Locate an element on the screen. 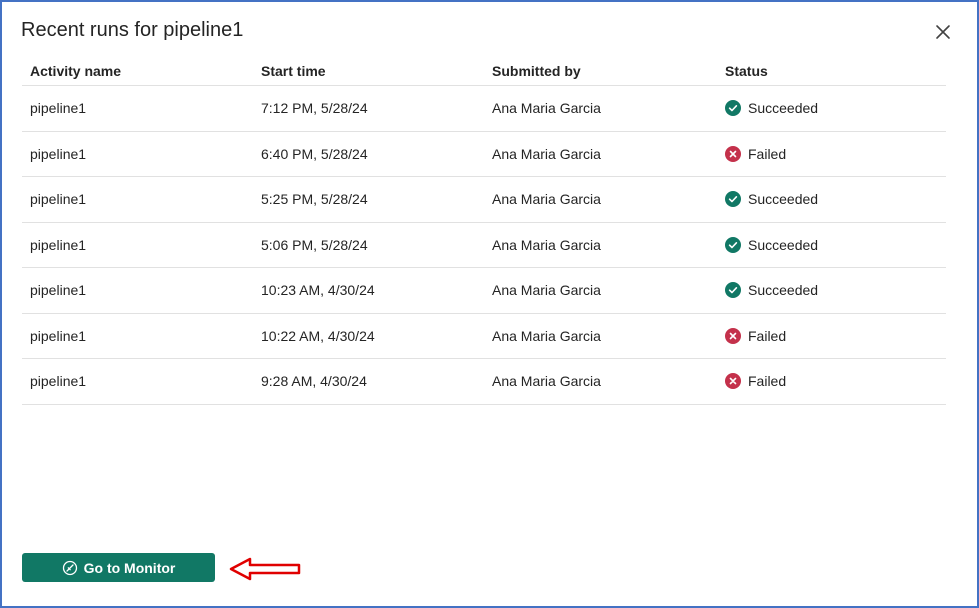  close-icon is located at coordinates (943, 32).